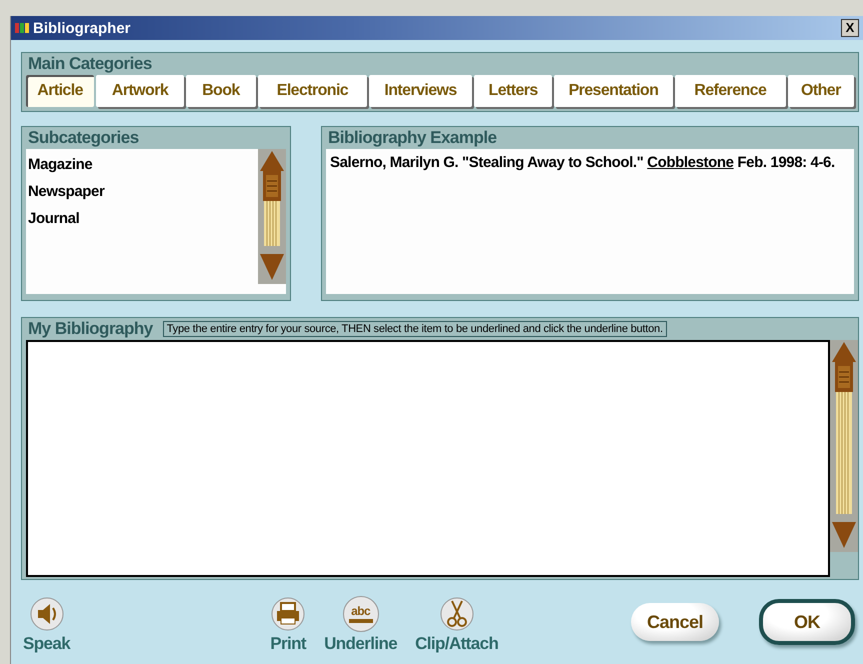 The height and width of the screenshot is (664, 863). What do you see at coordinates (412, 138) in the screenshot?
I see `panel-title: Bibliography Example` at bounding box center [412, 138].